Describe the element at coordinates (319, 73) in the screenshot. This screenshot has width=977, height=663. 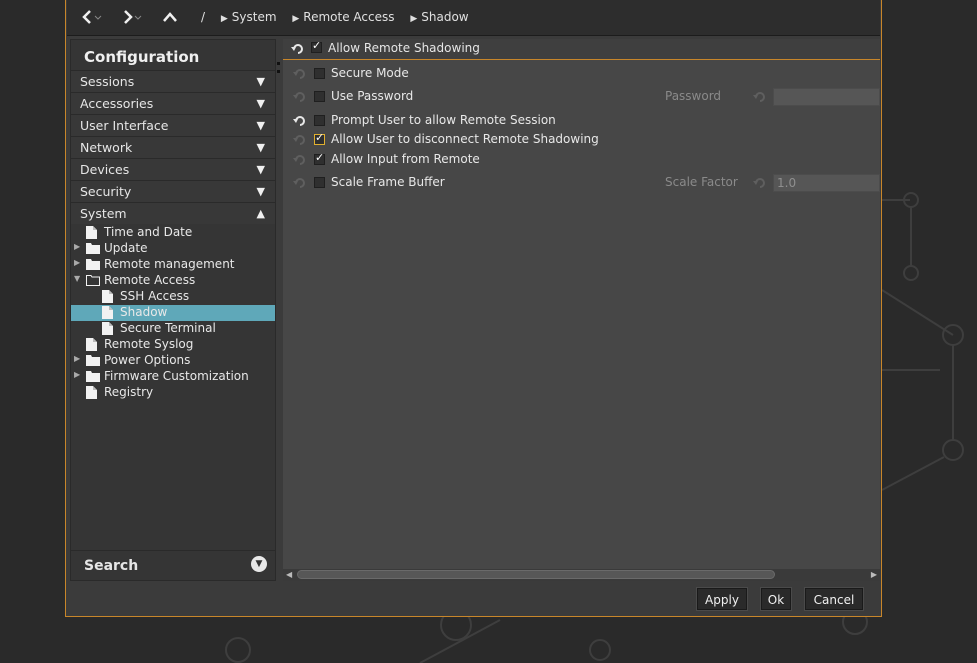
I see `secure-mode-checkbox` at that location.